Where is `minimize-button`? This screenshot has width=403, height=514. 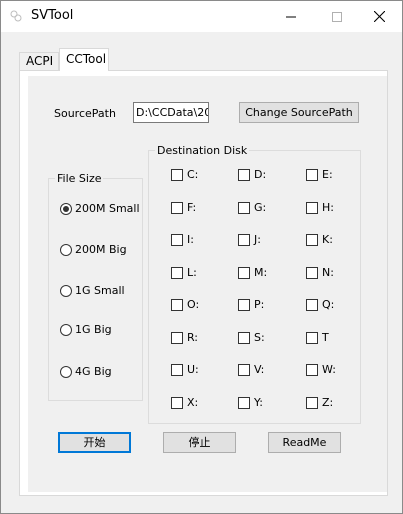 minimize-button is located at coordinates (291, 16).